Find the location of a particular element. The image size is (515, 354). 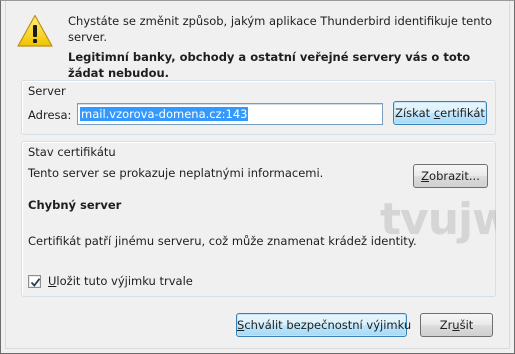

cancel-button: Zrušit is located at coordinates (456, 325).